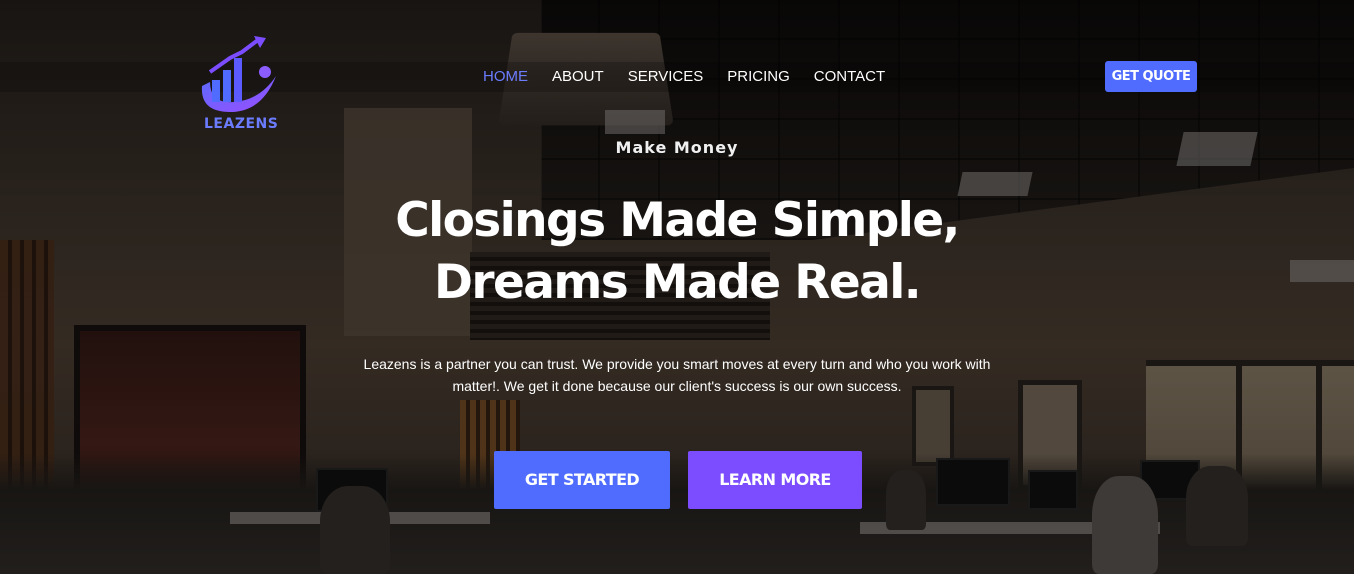 The image size is (1354, 574). I want to click on nav-item-services: SERVICES, so click(666, 77).